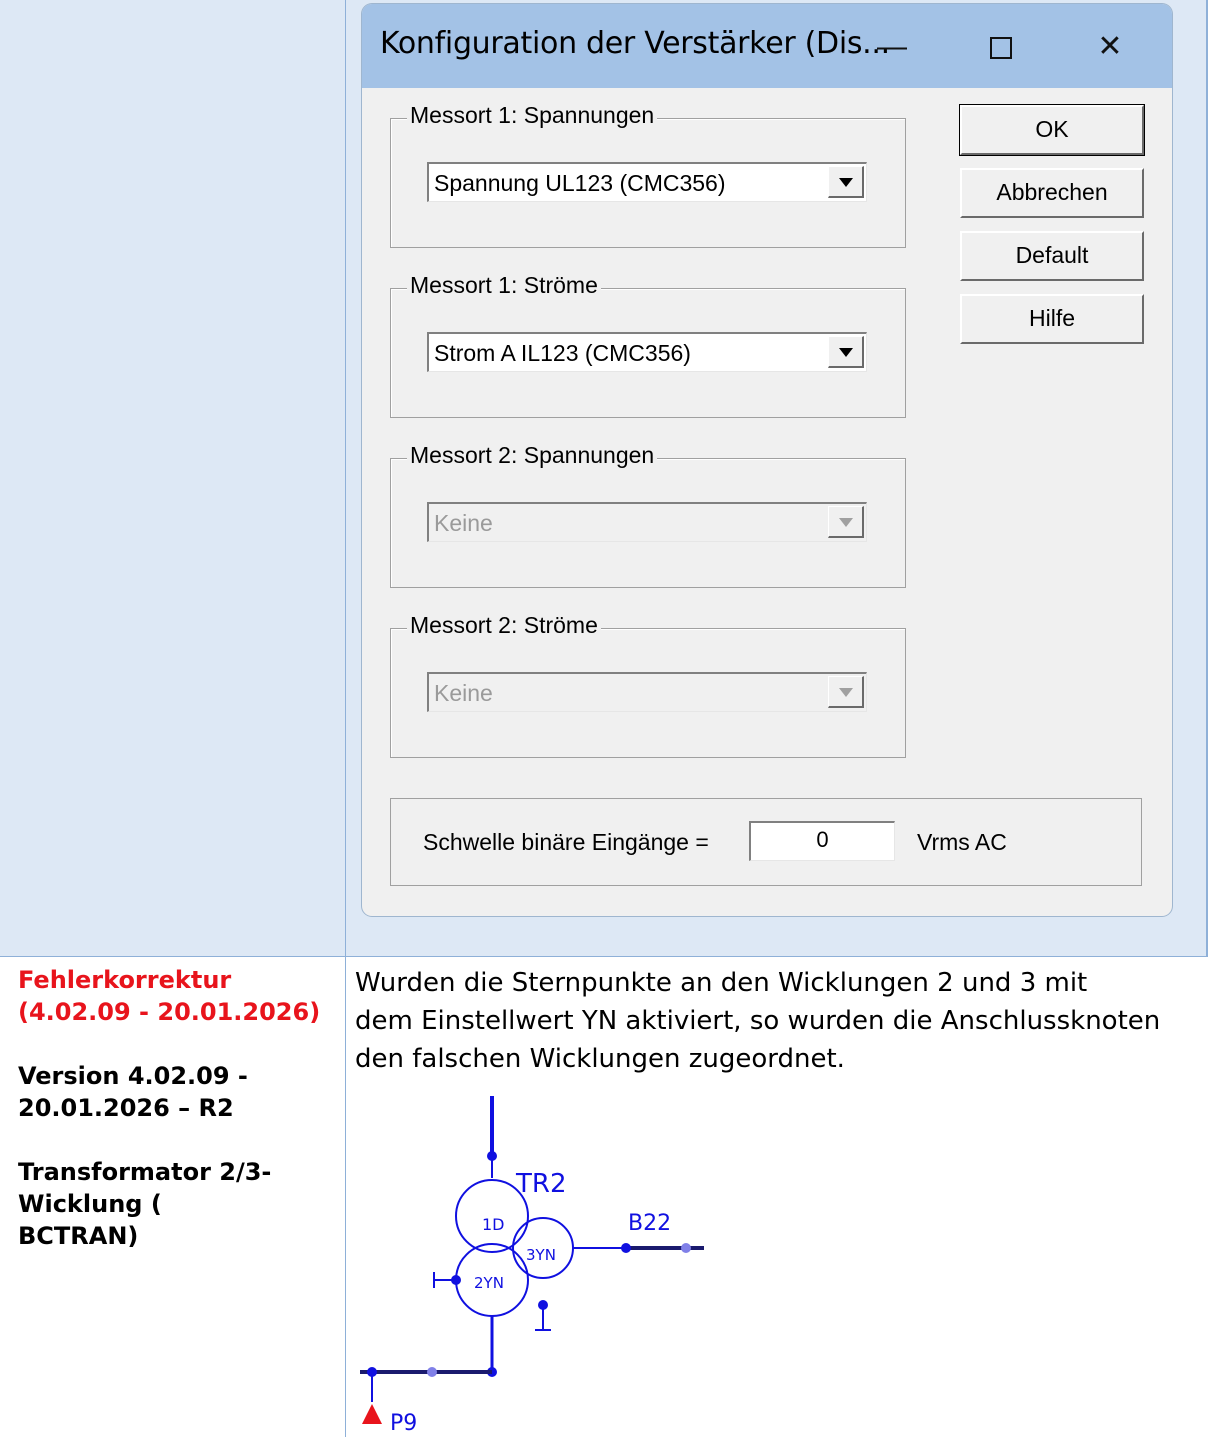 Image resolution: width=1208 pixels, height=1437 pixels. I want to click on group-label: Messort 2: Spannungen, so click(532, 455).